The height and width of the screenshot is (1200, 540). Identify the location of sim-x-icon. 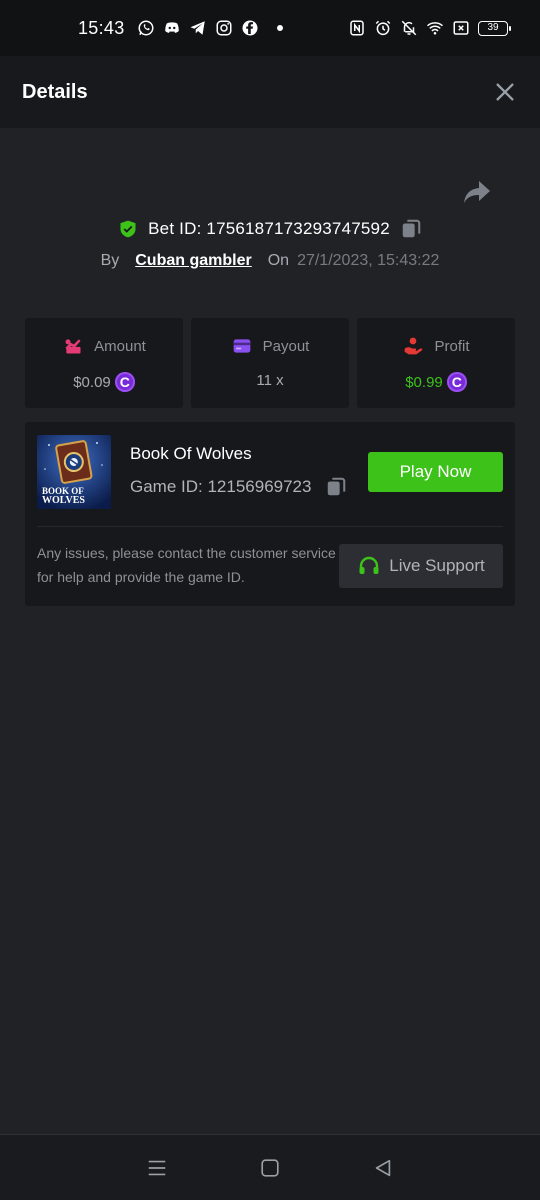
(461, 28).